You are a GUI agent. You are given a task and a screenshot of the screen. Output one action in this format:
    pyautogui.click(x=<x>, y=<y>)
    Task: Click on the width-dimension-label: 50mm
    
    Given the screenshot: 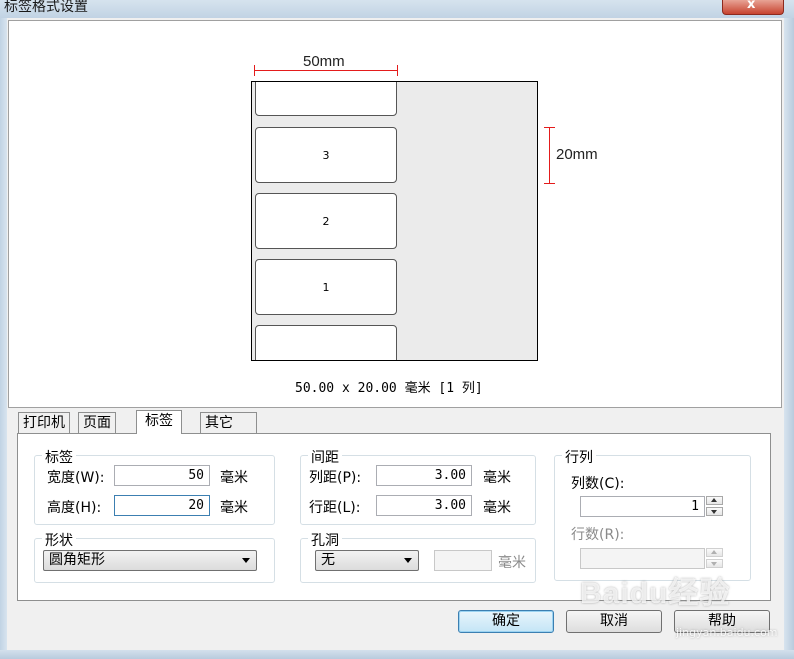 What is the action you would take?
    pyautogui.click(x=324, y=61)
    